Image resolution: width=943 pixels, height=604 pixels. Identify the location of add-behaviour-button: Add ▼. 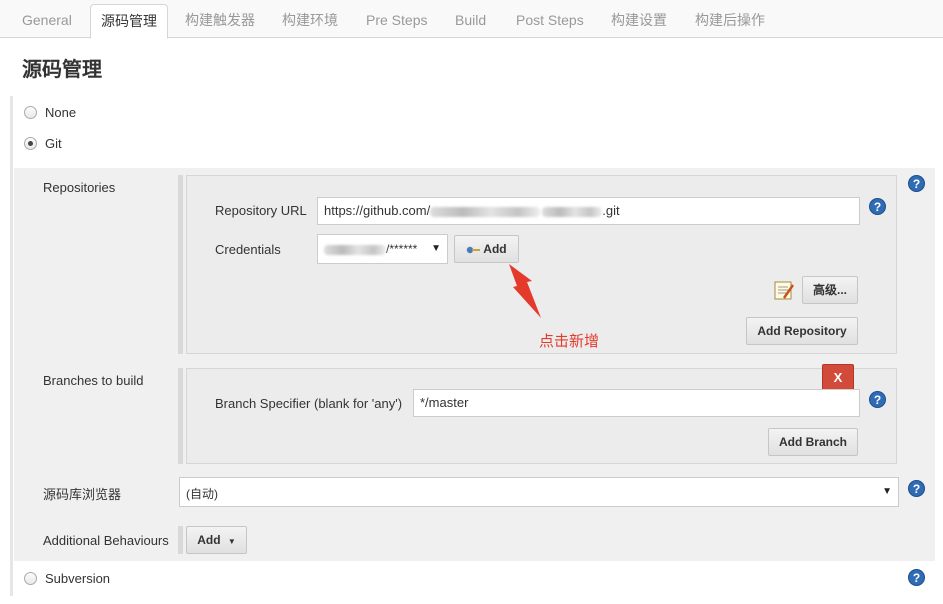
(216, 540).